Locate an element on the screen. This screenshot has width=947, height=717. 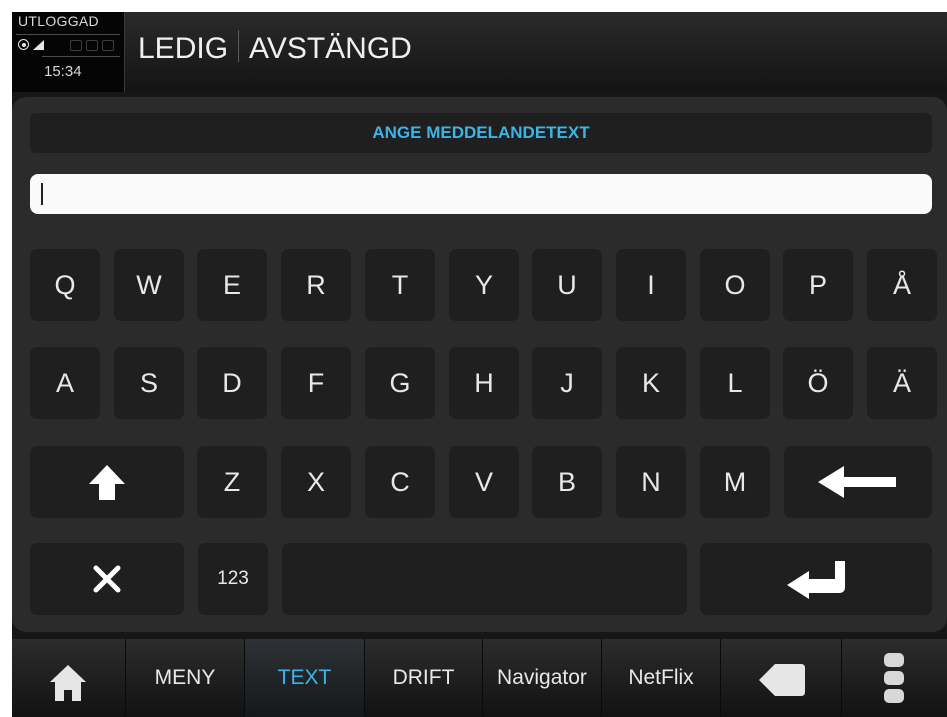
key-u: U is located at coordinates (567, 285).